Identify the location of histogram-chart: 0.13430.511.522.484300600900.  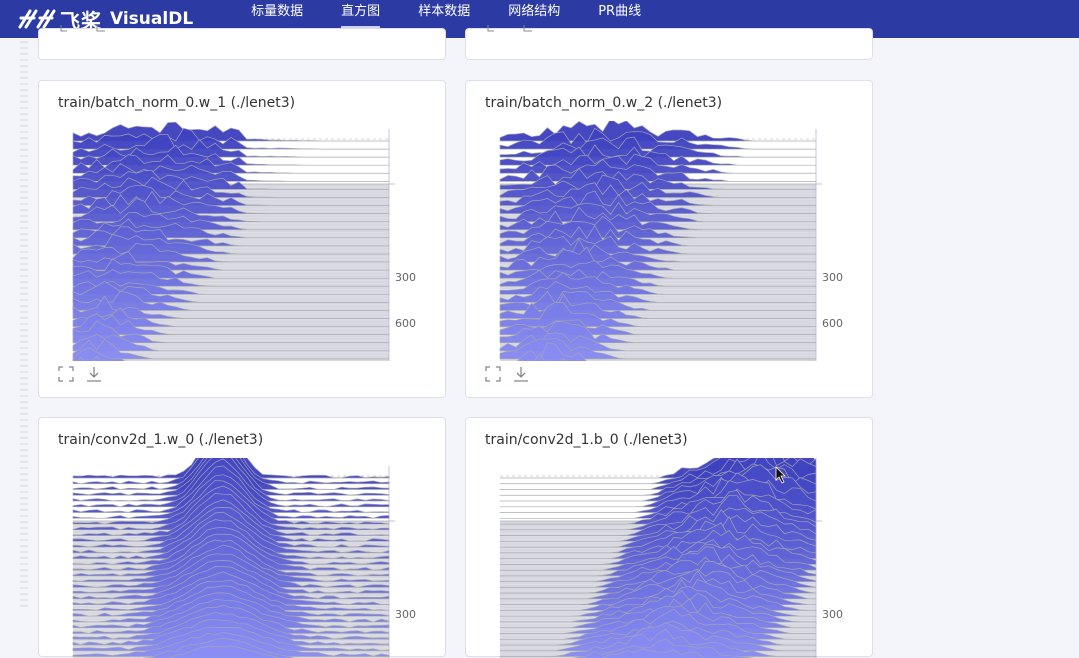
(670, 241).